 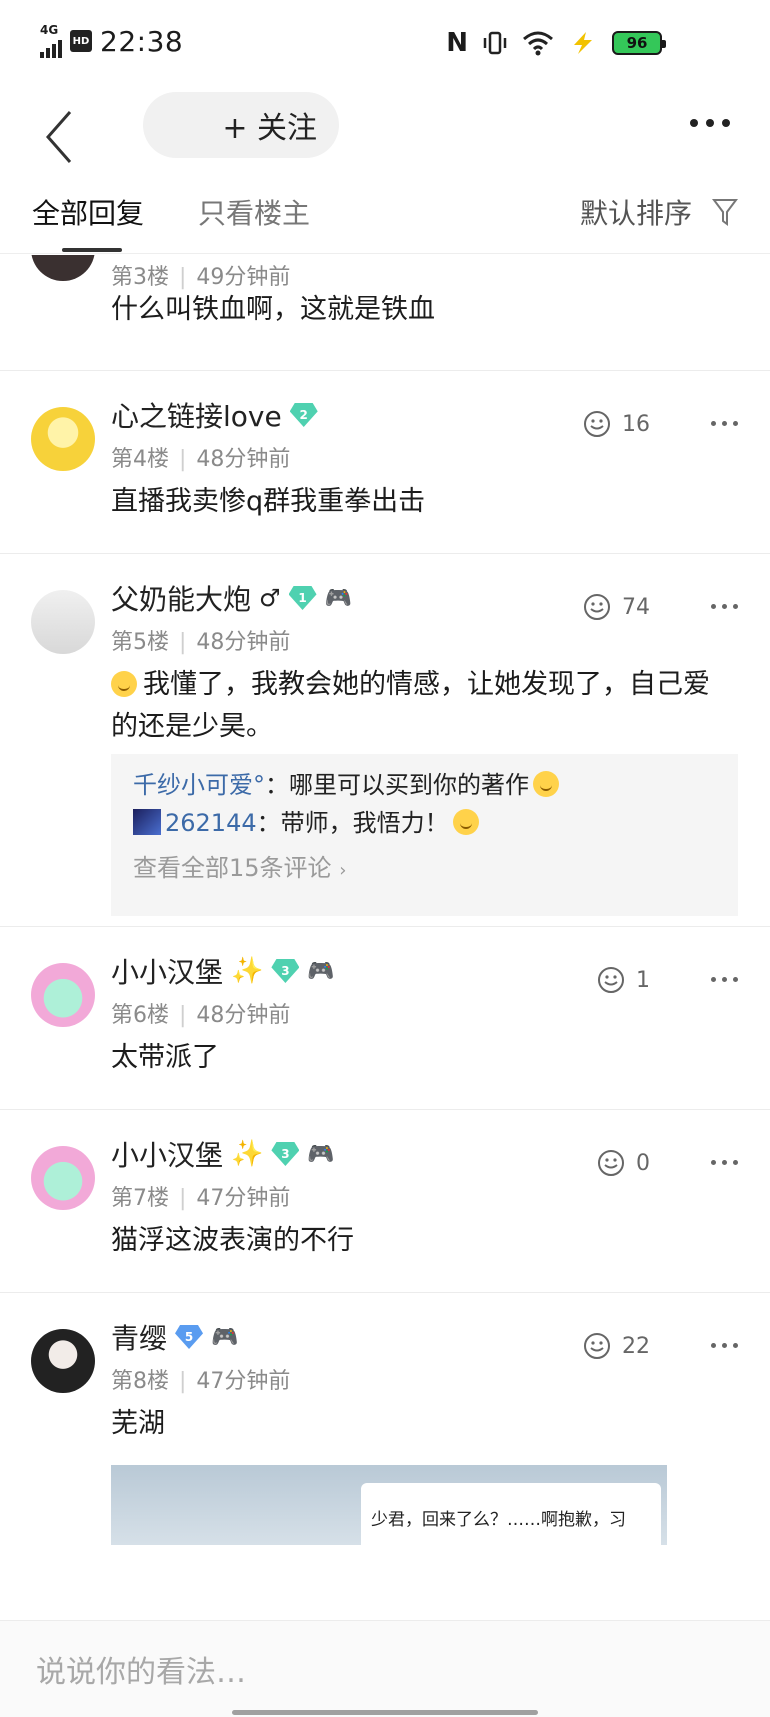 What do you see at coordinates (424, 823) in the screenshot?
I see `sub-reply: 262144：带师，我悟力！` at bounding box center [424, 823].